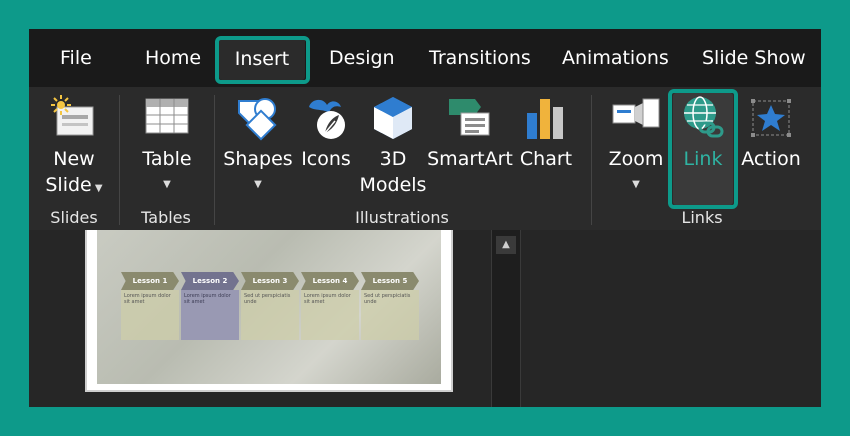 This screenshot has height=436, width=850. Describe the element at coordinates (393, 185) in the screenshot. I see `3d-models-label-2: Models` at that location.